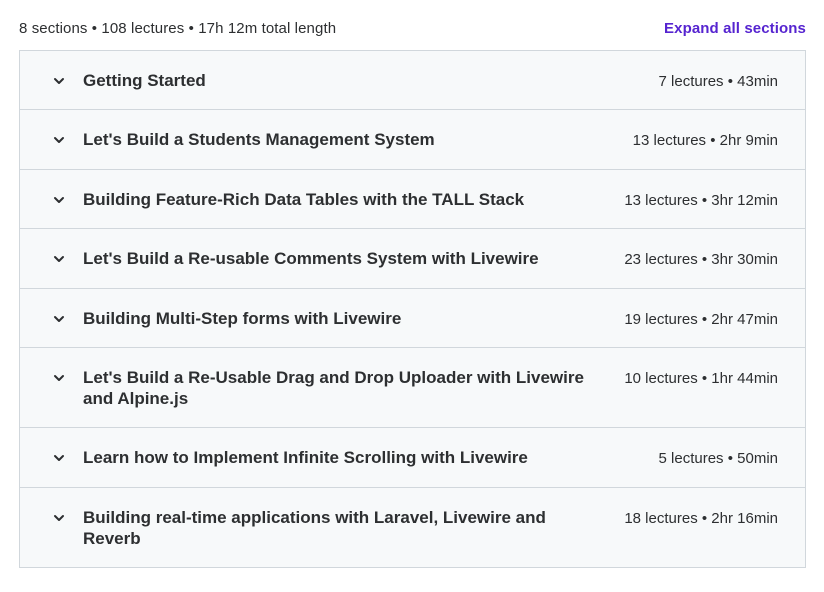 The height and width of the screenshot is (592, 824). I want to click on section-meta: 19 lectures • 2hr 47min, so click(701, 319).